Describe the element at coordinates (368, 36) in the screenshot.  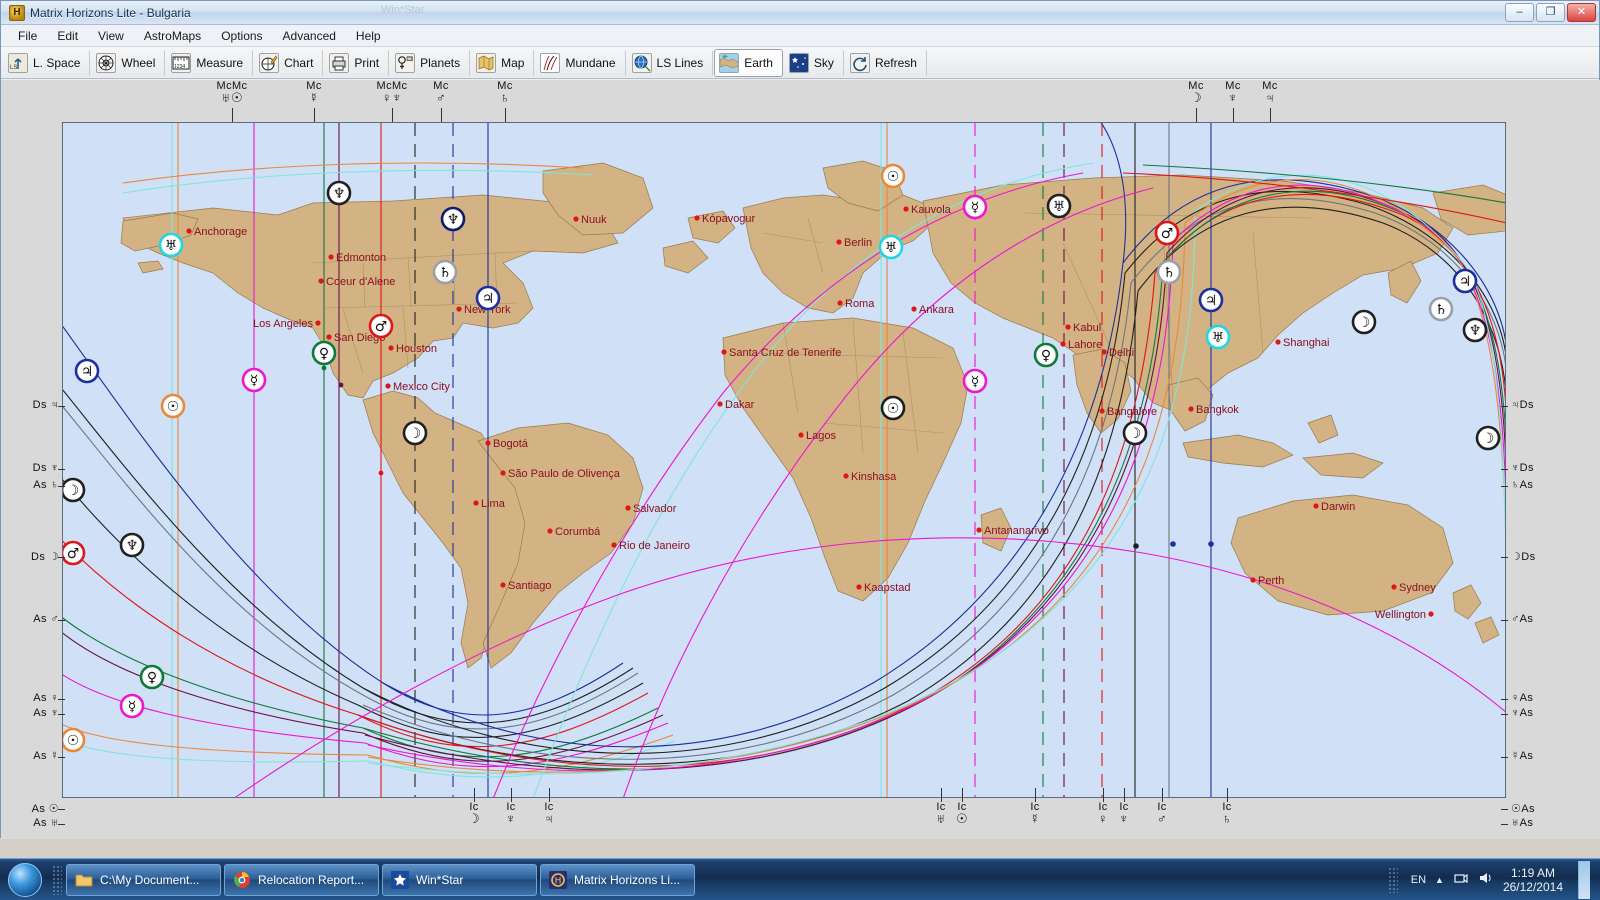
I see `menu-item-help: Help` at that location.